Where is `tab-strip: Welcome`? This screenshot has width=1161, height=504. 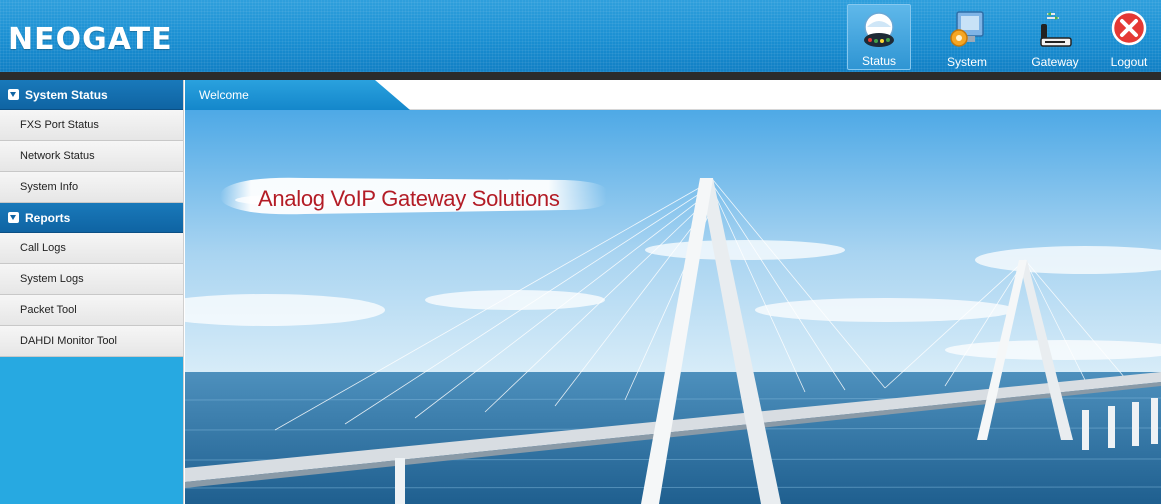
tab-strip: Welcome is located at coordinates (673, 95).